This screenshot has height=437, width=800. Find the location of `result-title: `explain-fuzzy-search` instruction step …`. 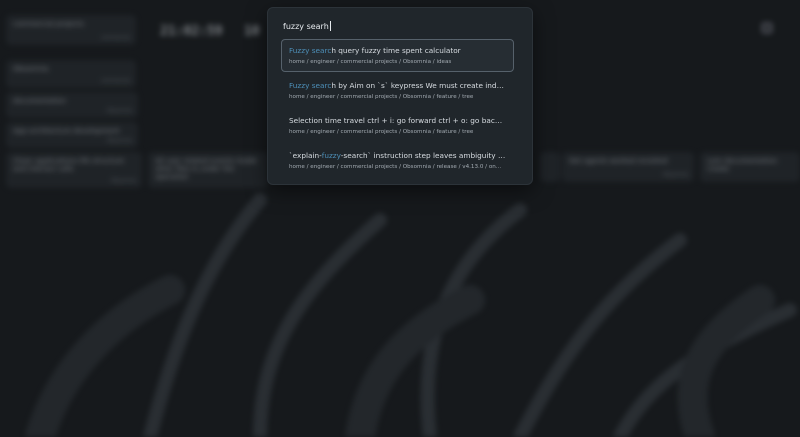

result-title: `explain-fuzzy-search` instruction step … is located at coordinates (397, 155).